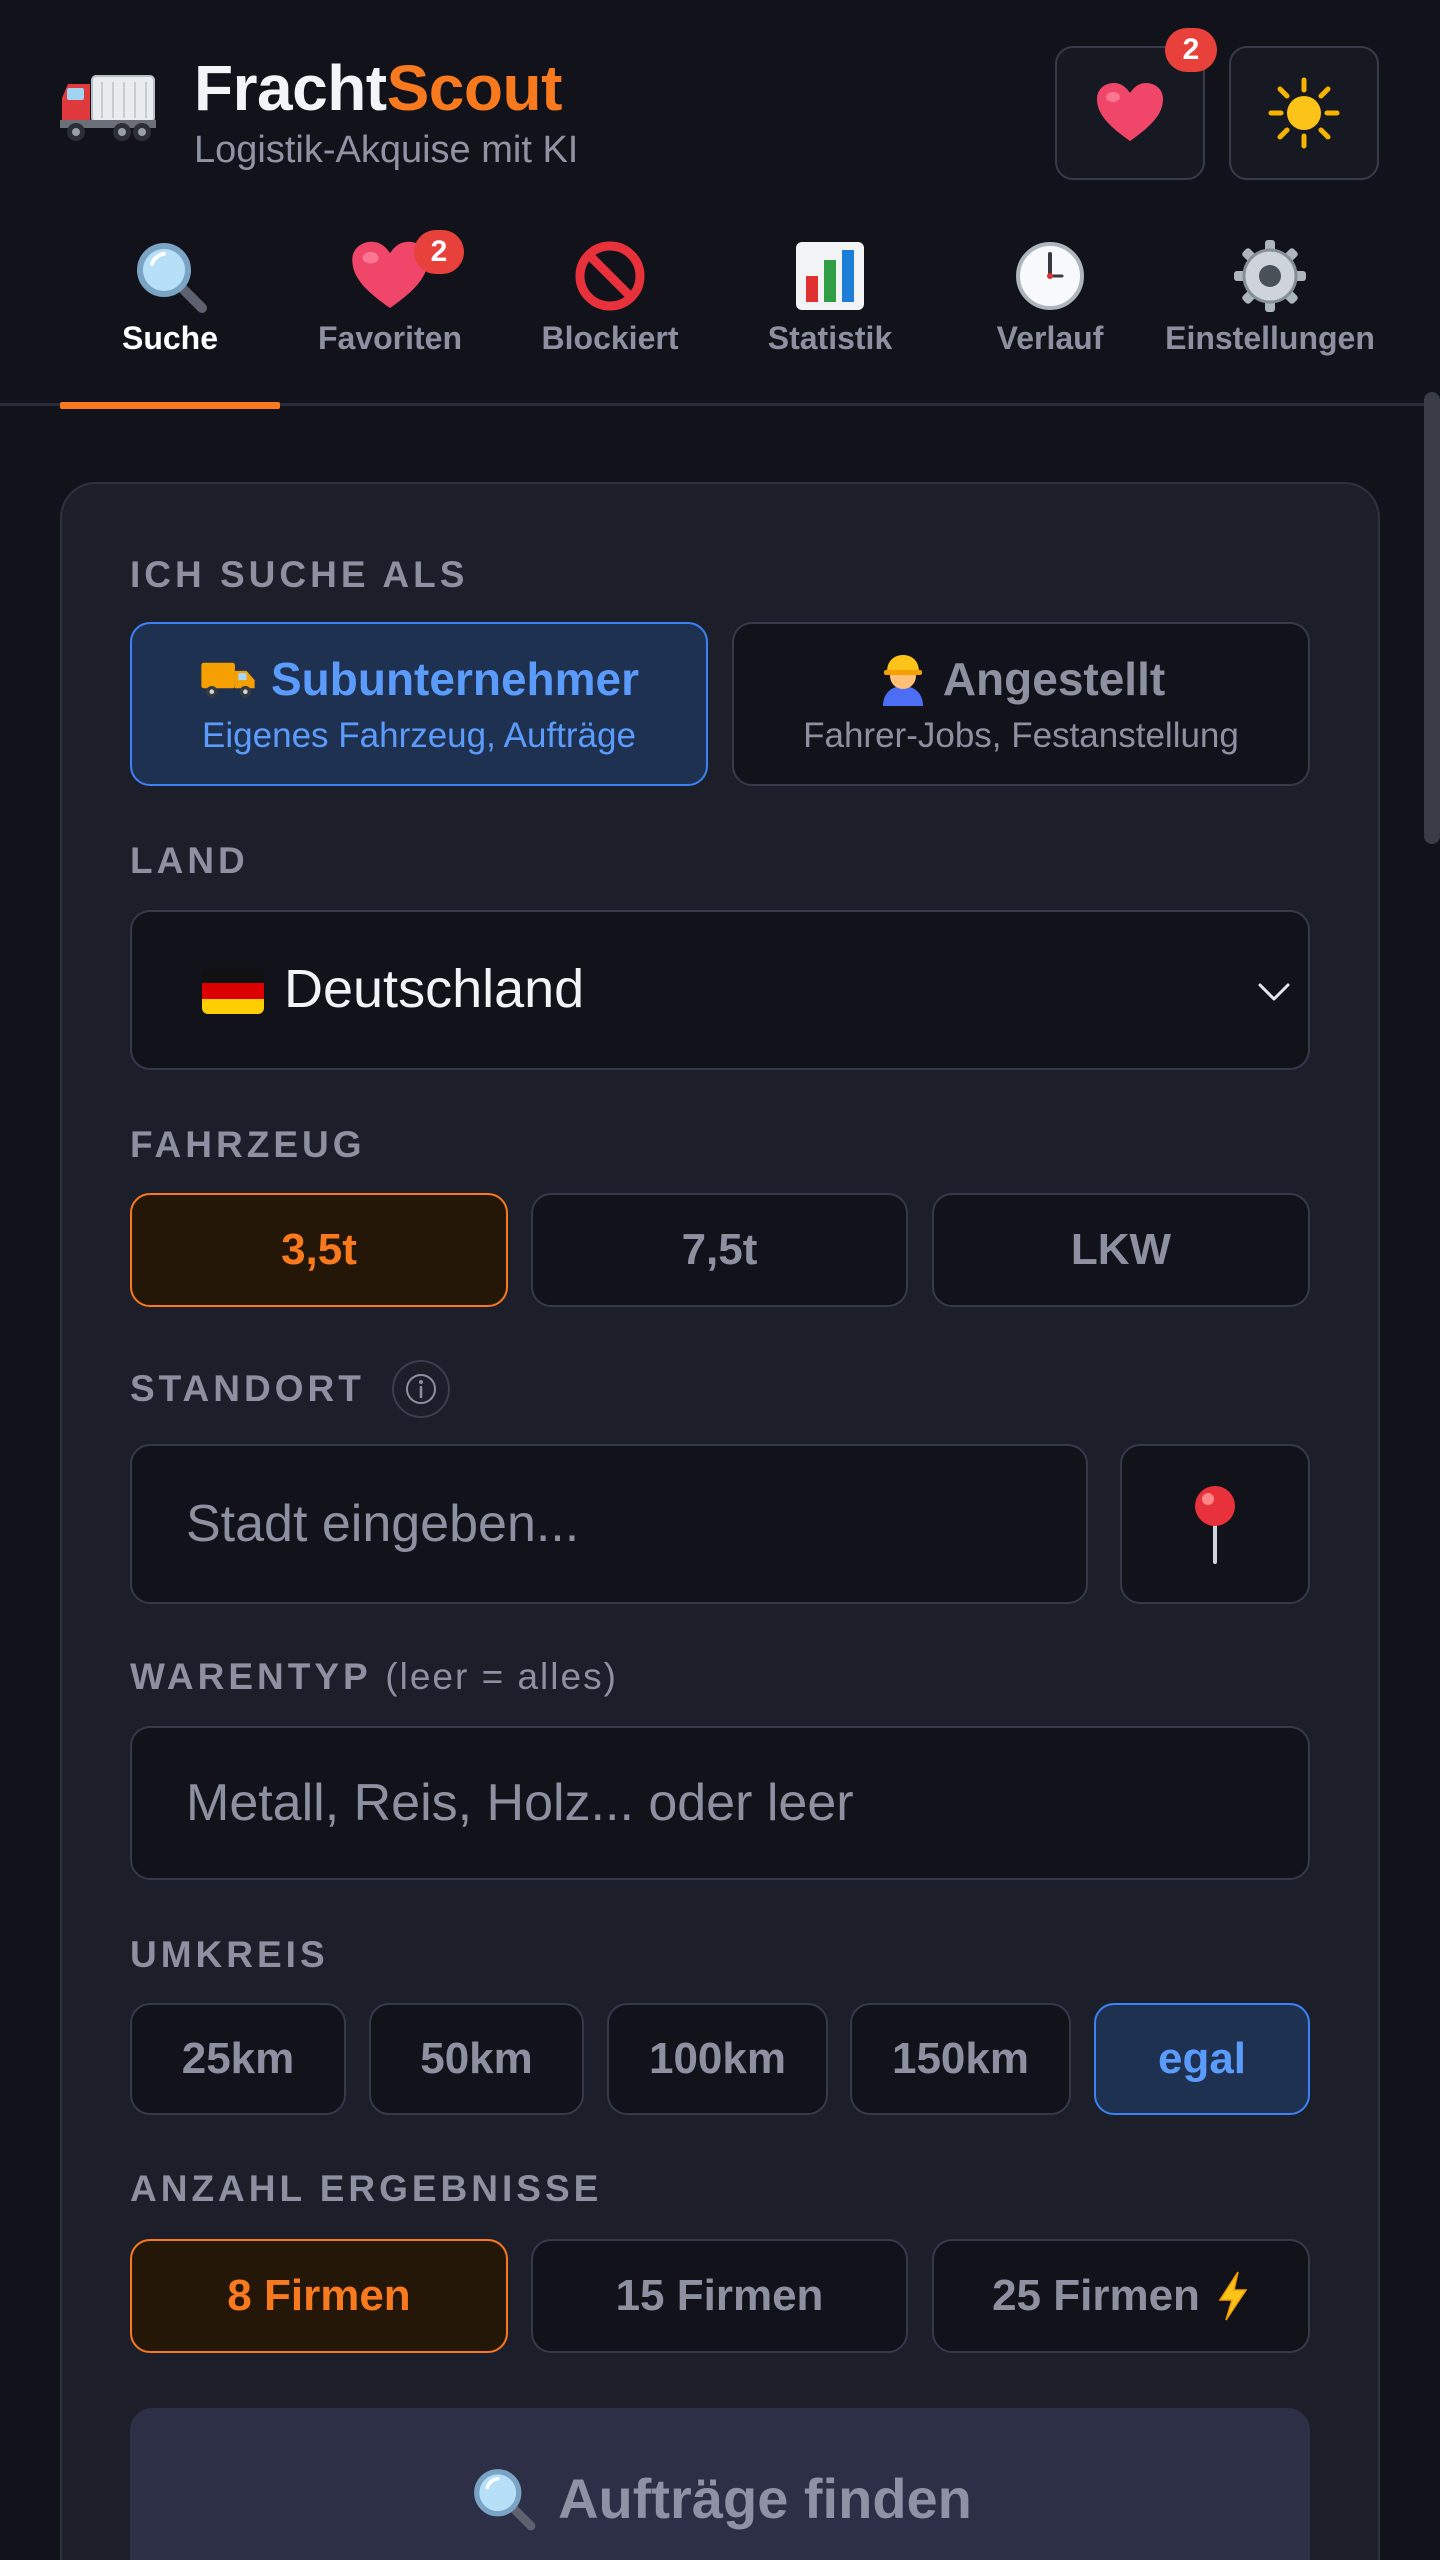 The width and height of the screenshot is (1440, 2560). What do you see at coordinates (1050, 338) in the screenshot?
I see `tab-label: Verlauf` at bounding box center [1050, 338].